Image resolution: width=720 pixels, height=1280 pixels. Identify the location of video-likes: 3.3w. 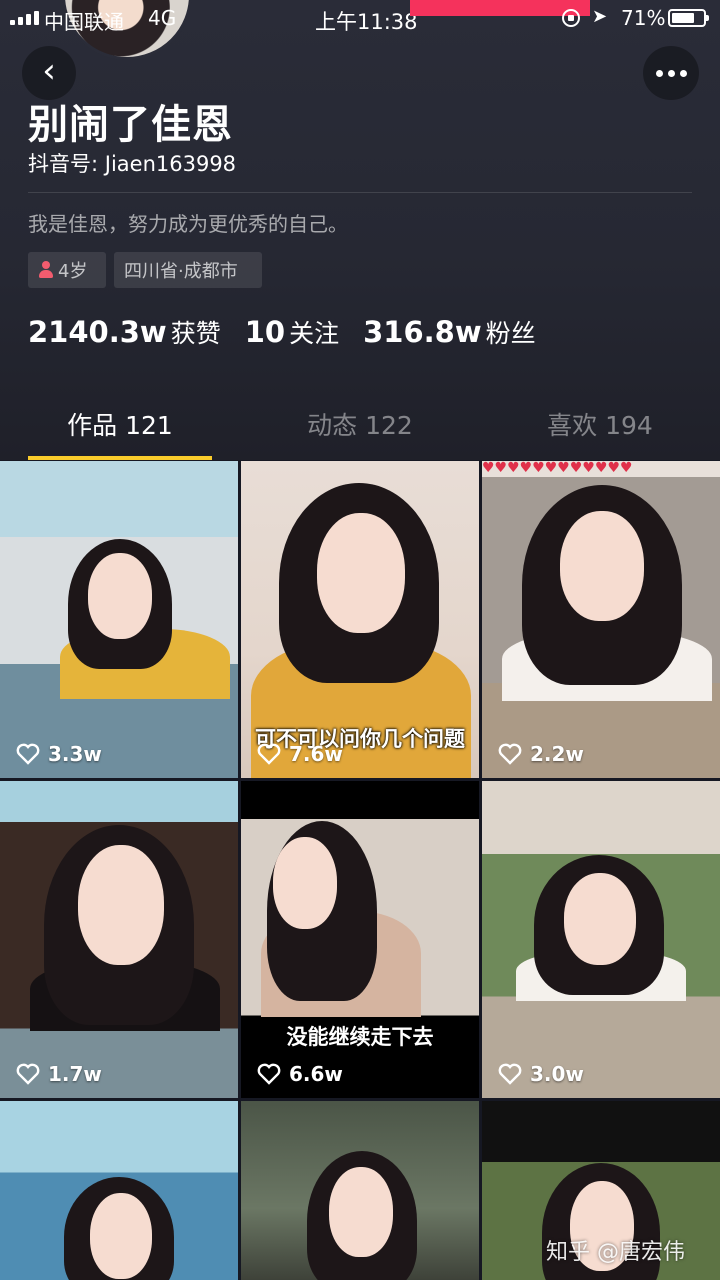
(59, 754).